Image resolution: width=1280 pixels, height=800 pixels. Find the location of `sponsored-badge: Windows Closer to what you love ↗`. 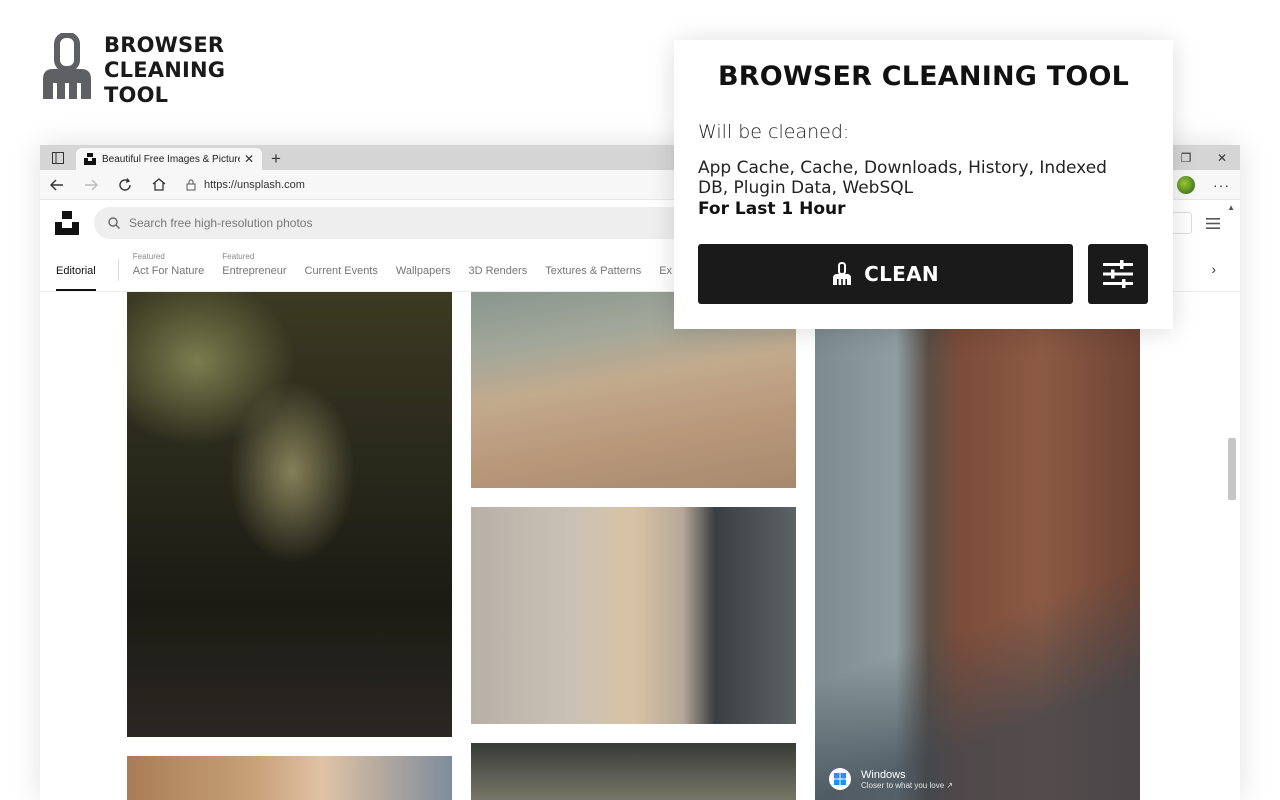

sponsored-badge: Windows Closer to what you love ↗ is located at coordinates (891, 779).